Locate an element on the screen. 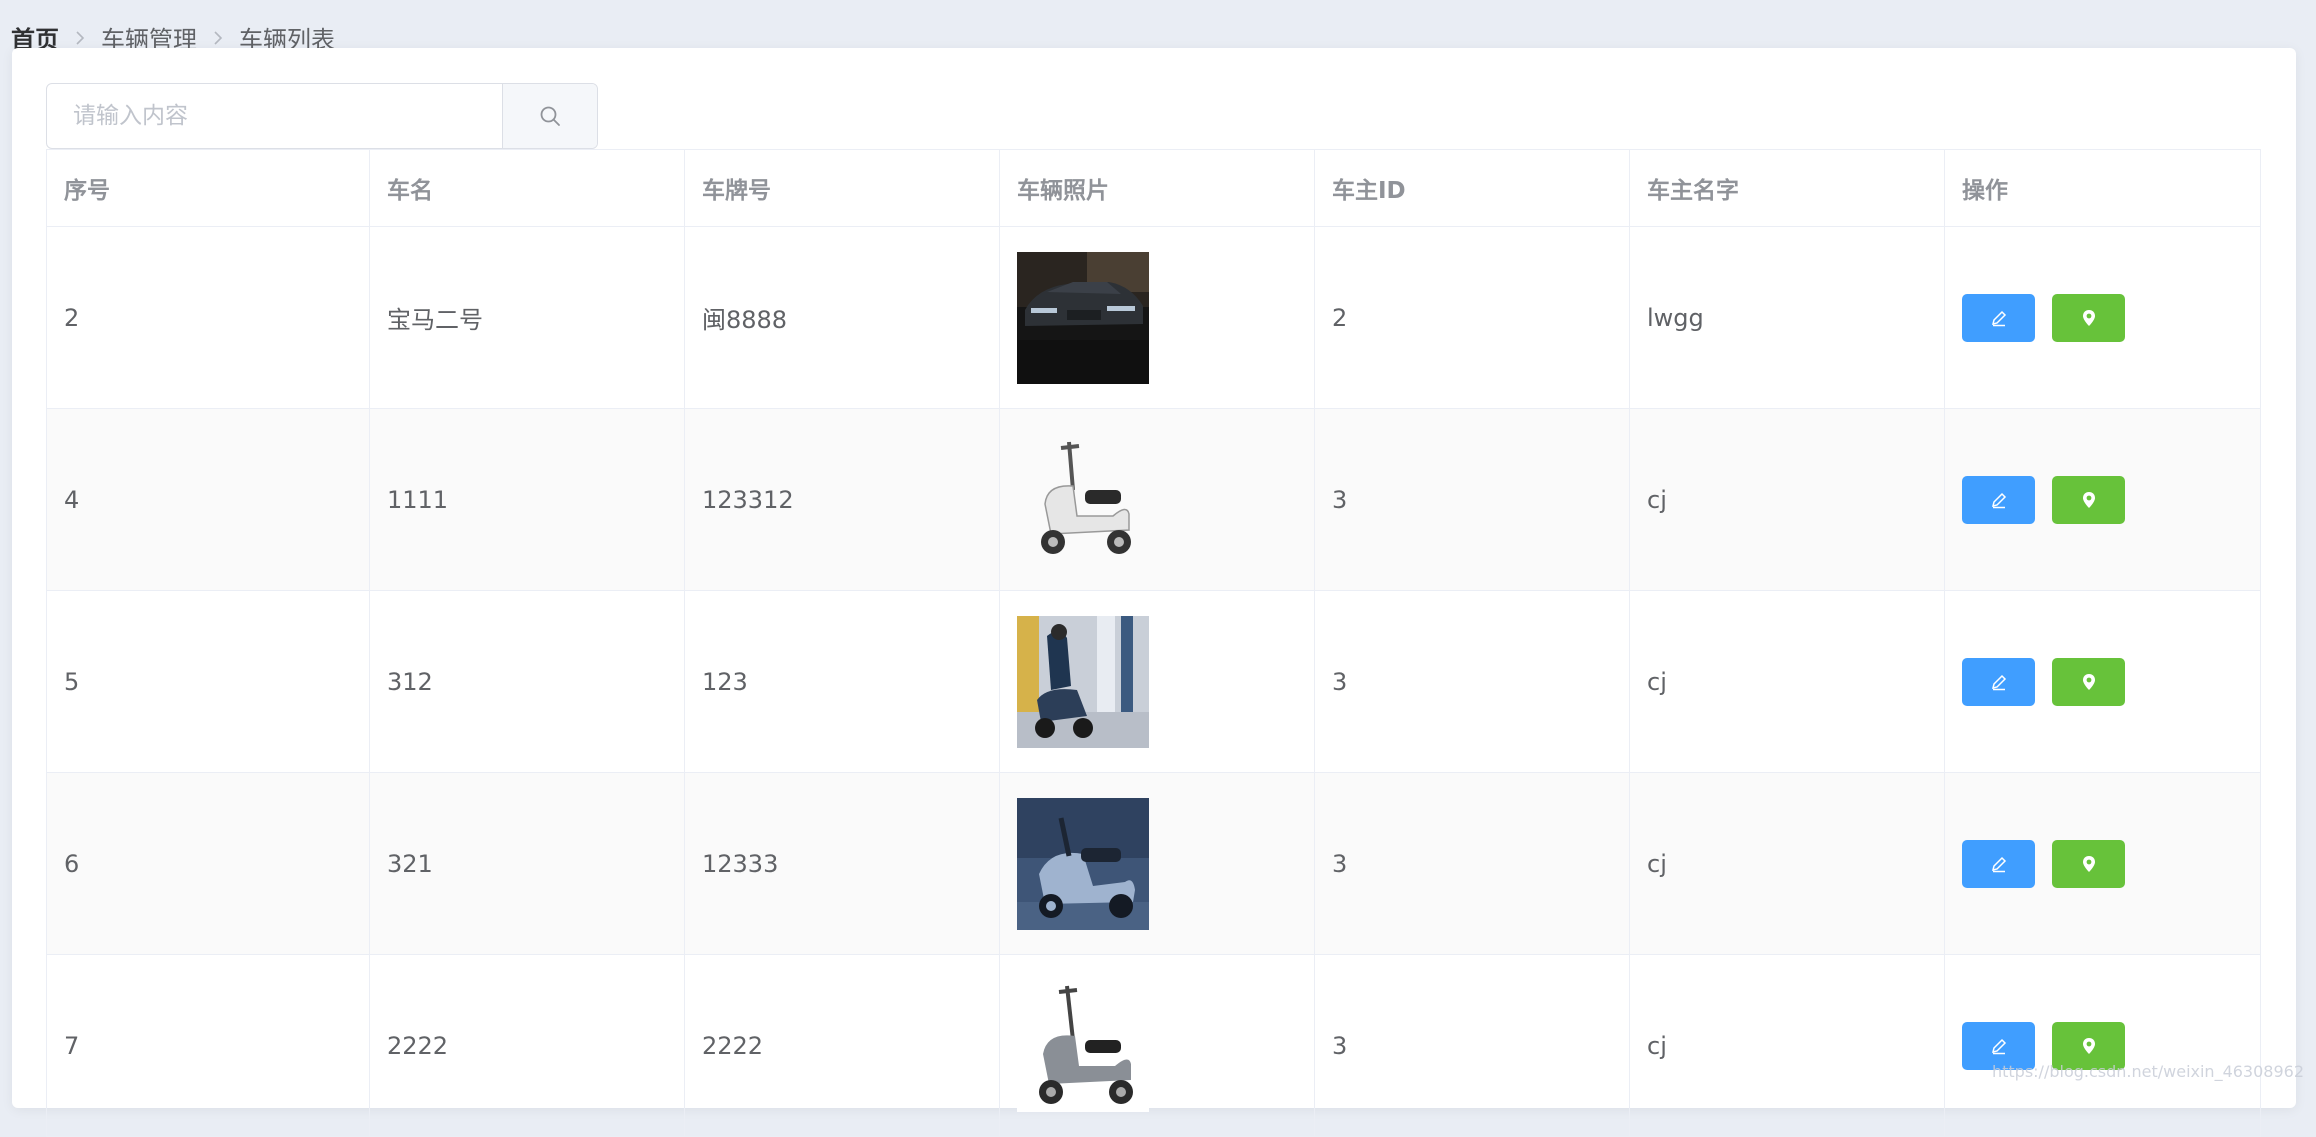 The image size is (2316, 1137). cell-index: 7 is located at coordinates (208, 1045).